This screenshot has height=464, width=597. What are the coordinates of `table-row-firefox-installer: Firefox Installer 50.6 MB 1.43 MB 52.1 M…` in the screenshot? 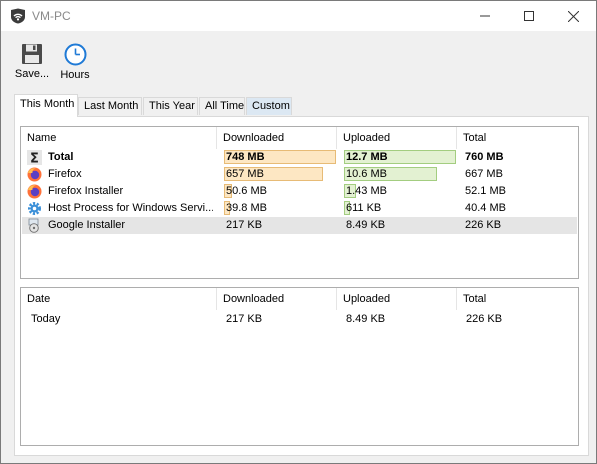 It's located at (299, 191).